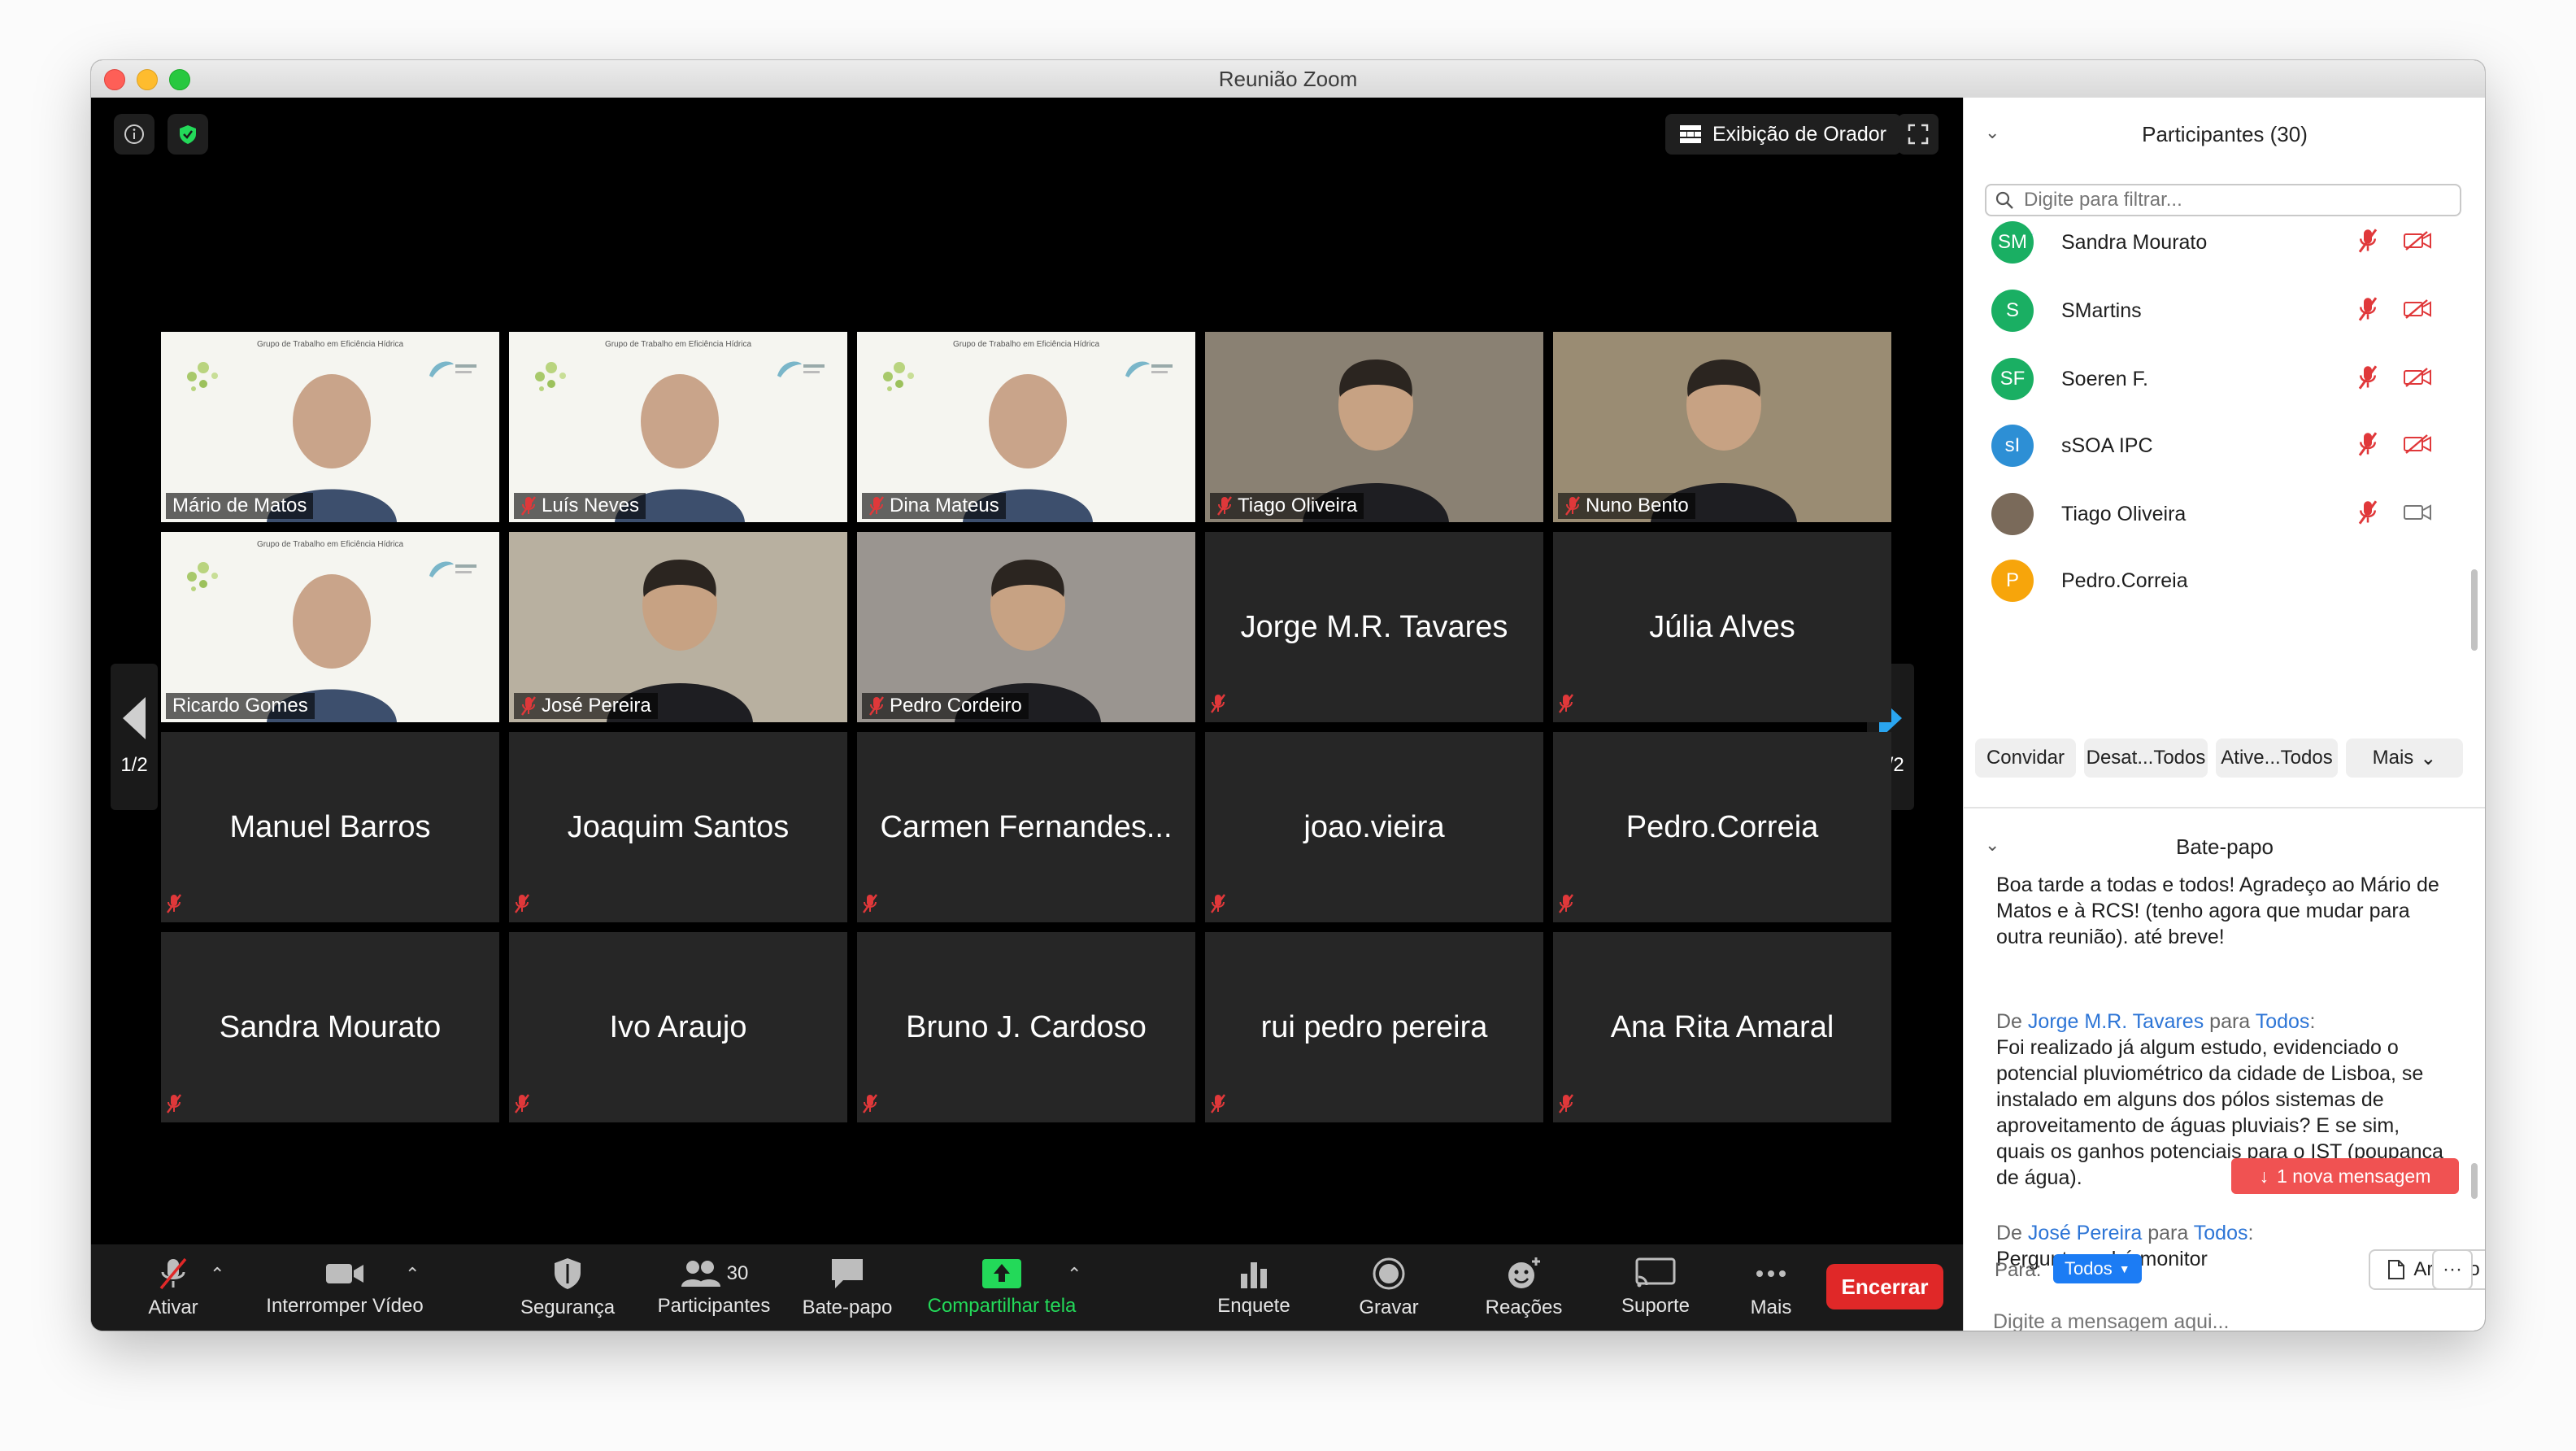 The width and height of the screenshot is (2576, 1451). What do you see at coordinates (2393, 758) in the screenshot?
I see `participants-more-label: Mais` at bounding box center [2393, 758].